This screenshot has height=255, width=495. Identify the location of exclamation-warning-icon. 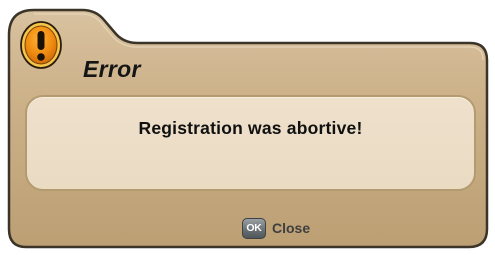
(41, 45).